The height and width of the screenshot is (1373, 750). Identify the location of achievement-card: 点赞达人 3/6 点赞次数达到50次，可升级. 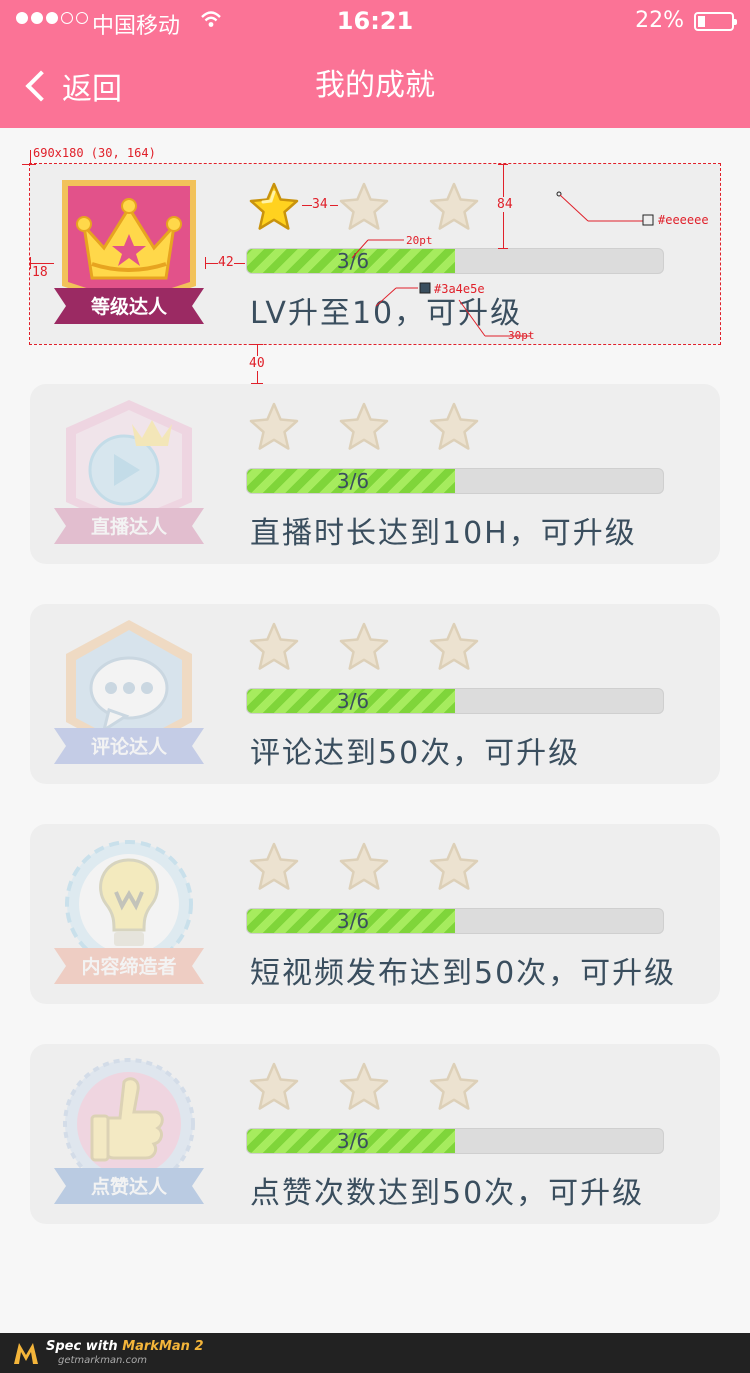
(375, 1134).